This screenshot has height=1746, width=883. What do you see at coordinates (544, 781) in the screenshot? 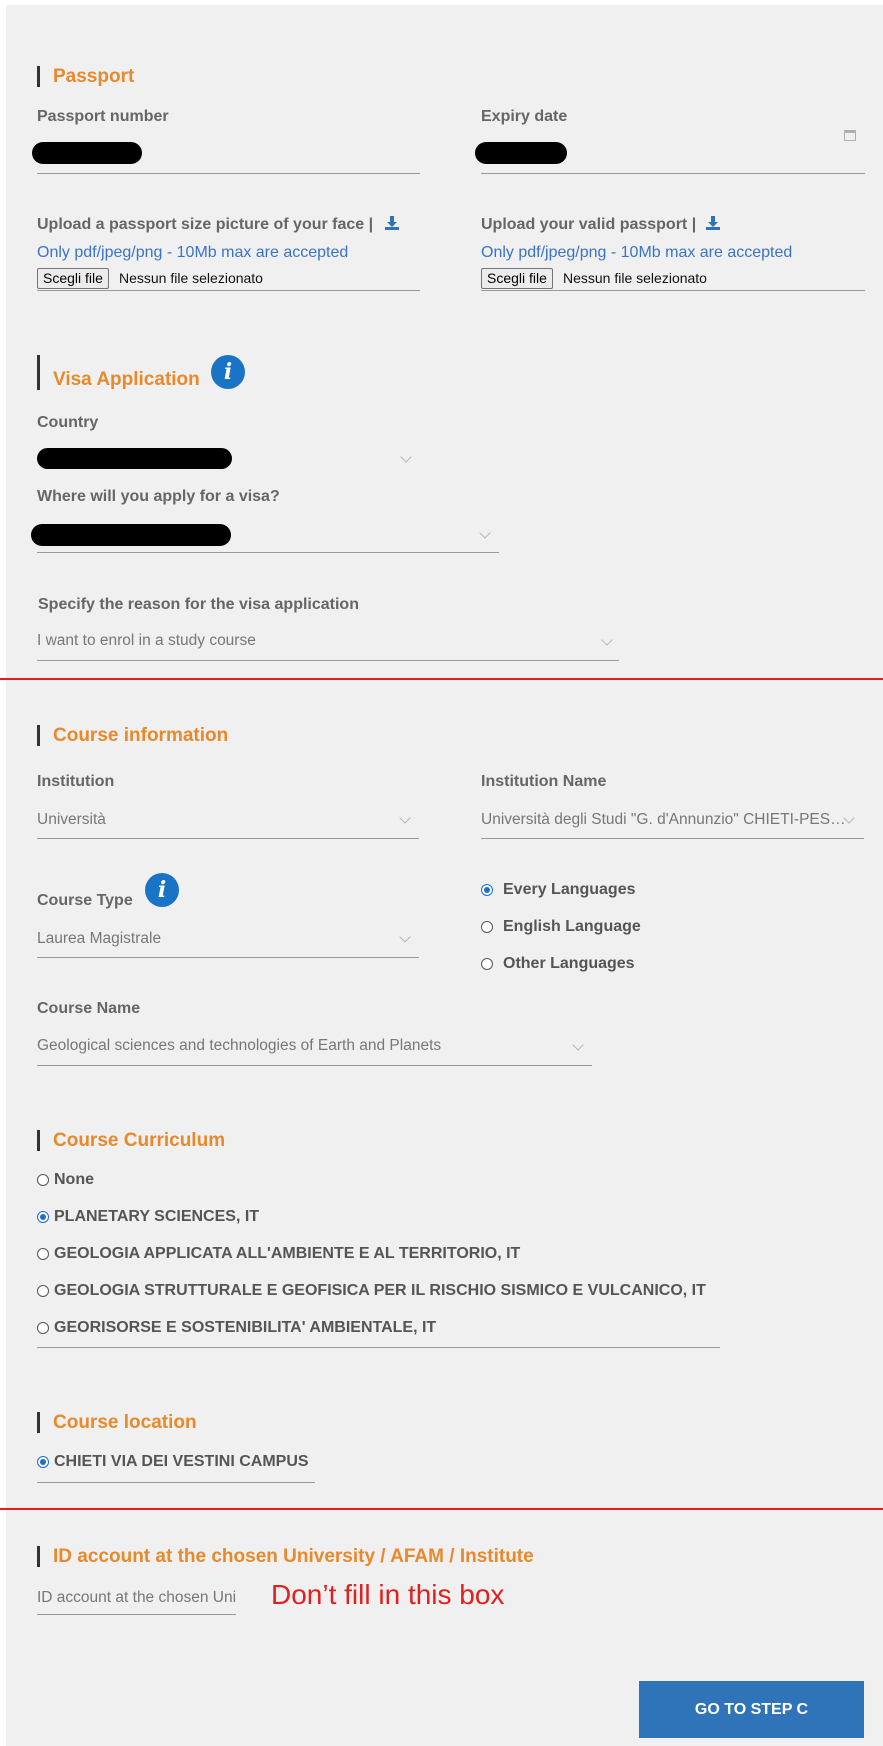
I see `institution-name-label: Institution Name` at bounding box center [544, 781].